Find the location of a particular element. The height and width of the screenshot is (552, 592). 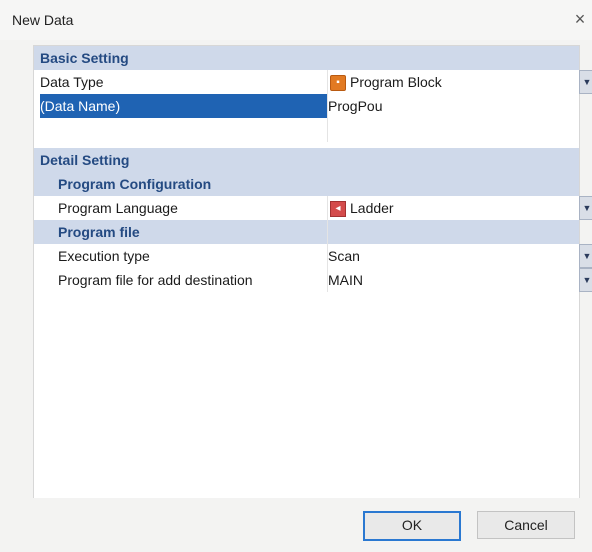

category-program-file: Program file is located at coordinates (306, 232).